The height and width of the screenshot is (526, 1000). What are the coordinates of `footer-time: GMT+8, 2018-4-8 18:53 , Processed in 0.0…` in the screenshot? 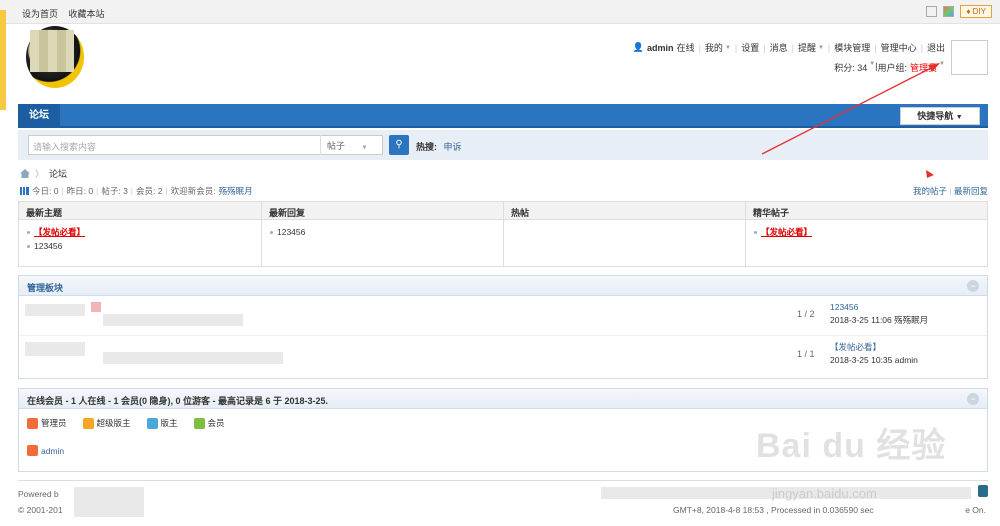 It's located at (773, 510).